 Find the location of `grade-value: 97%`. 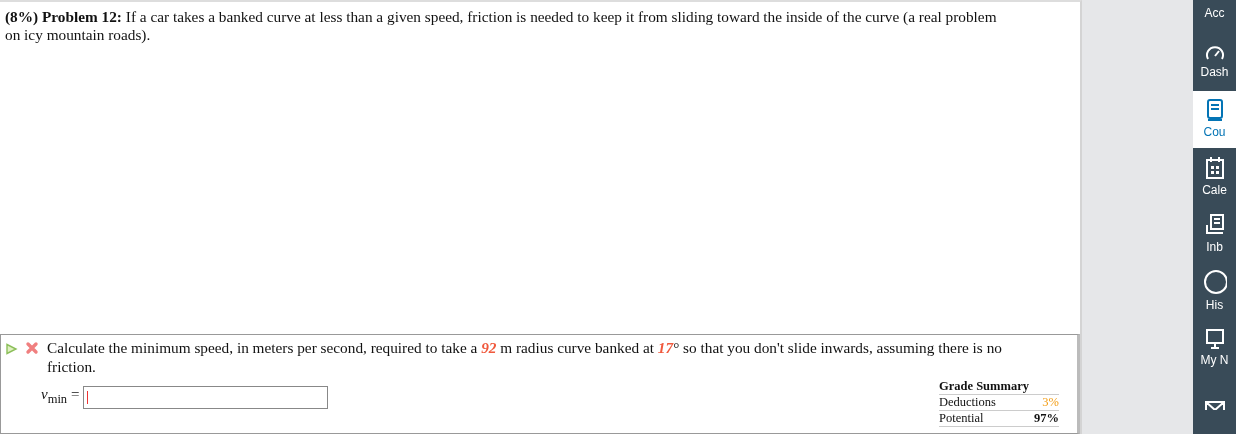

grade-value: 97% is located at coordinates (1046, 418).